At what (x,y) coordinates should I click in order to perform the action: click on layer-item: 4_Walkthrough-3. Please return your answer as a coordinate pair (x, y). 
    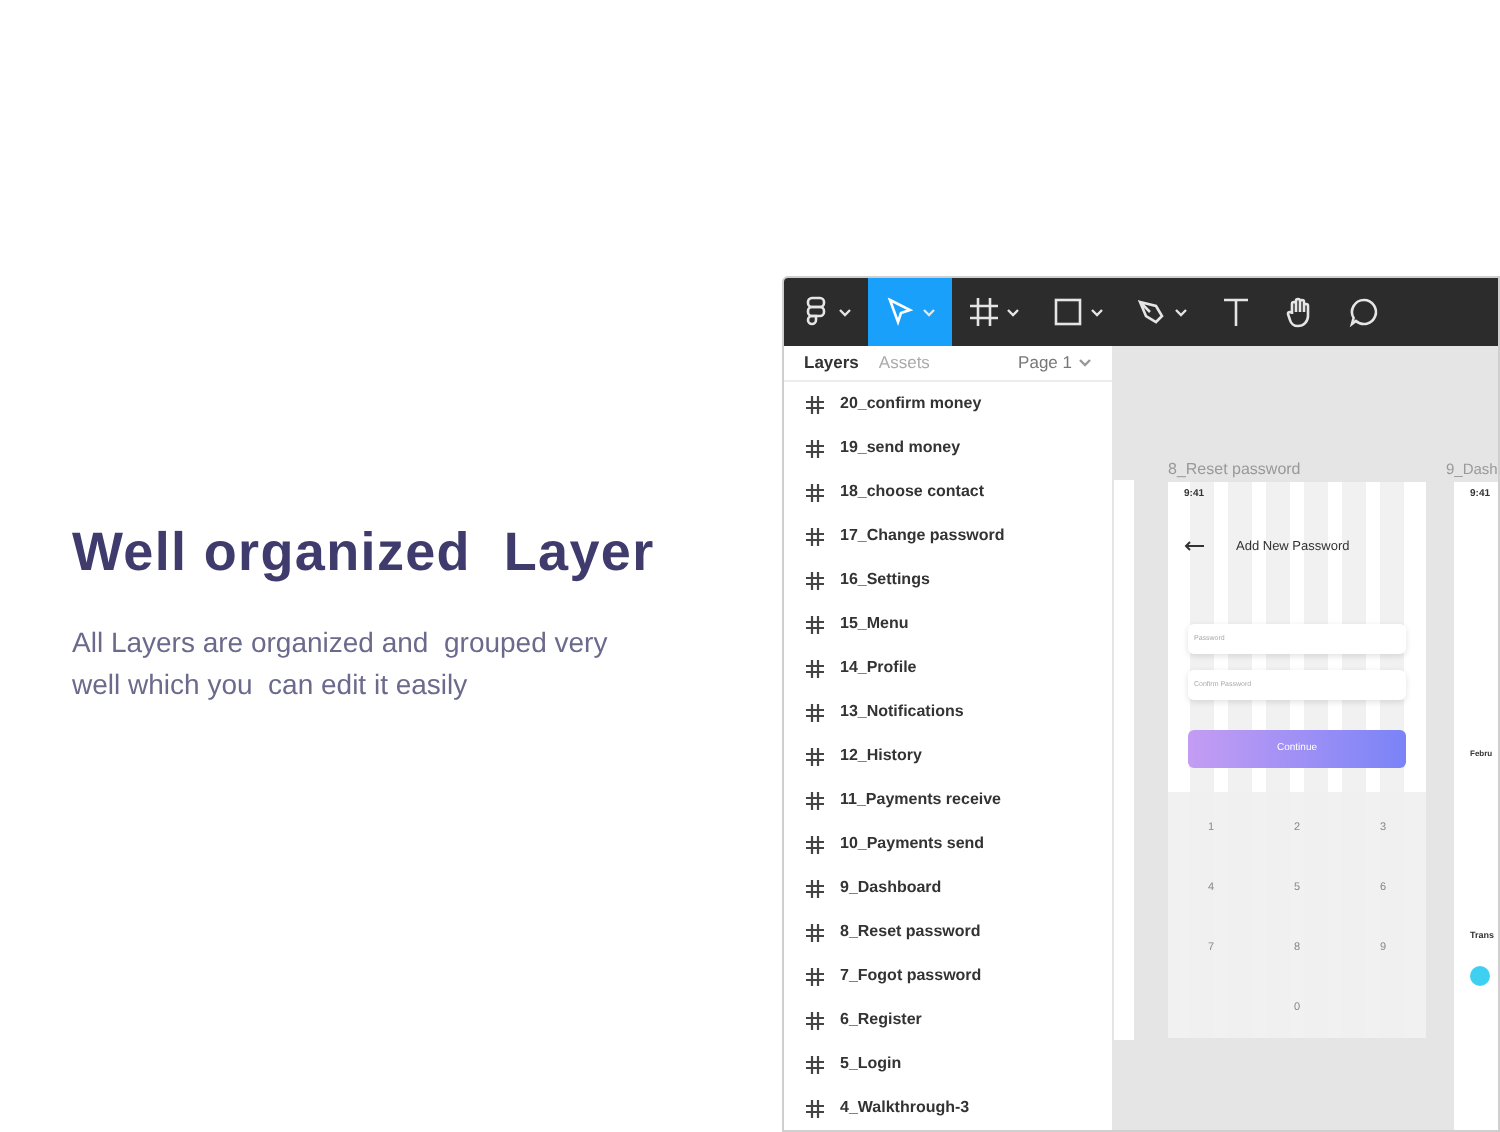
    Looking at the image, I should click on (948, 1108).